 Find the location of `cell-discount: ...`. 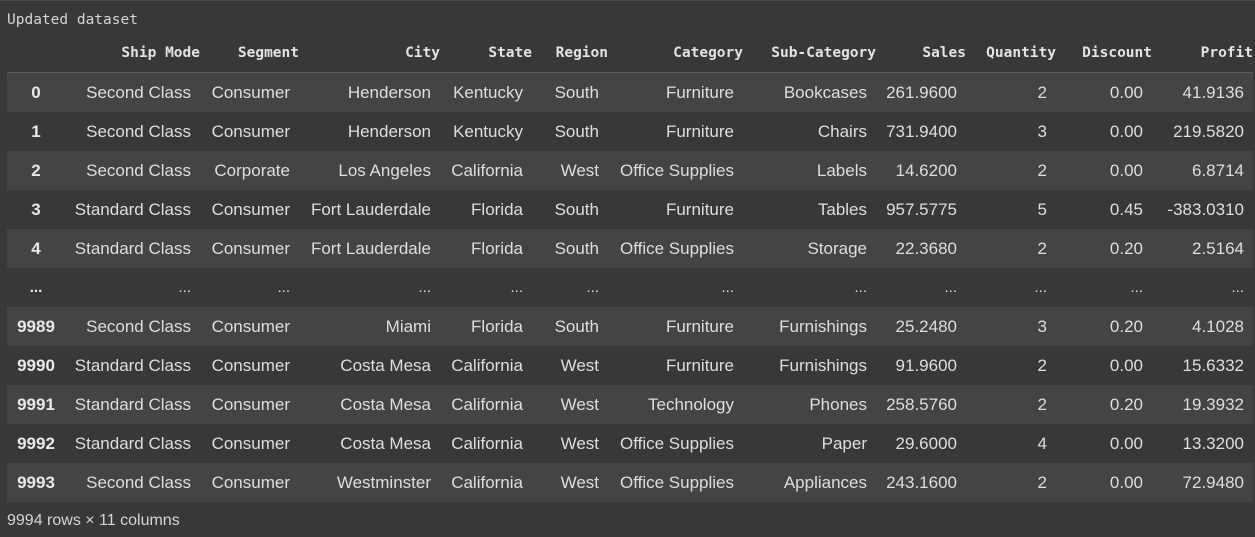

cell-discount: ... is located at coordinates (1136, 287).